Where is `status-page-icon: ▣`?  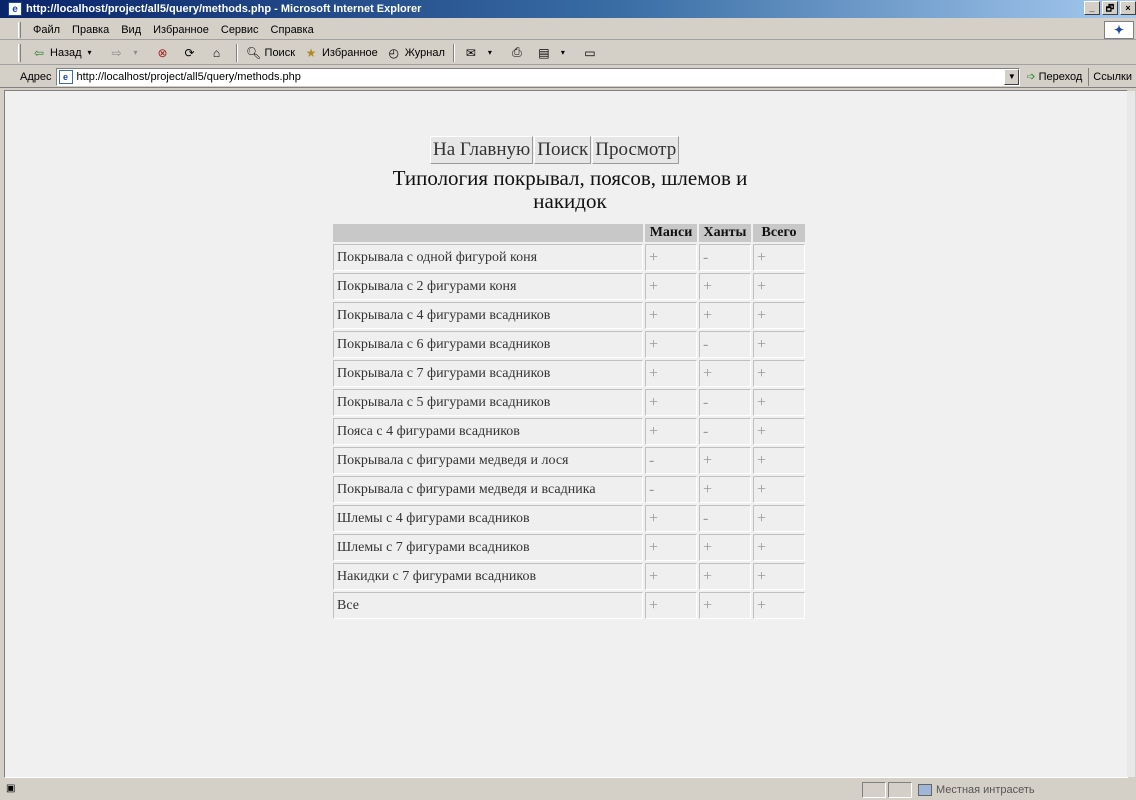 status-page-icon: ▣ is located at coordinates (11, 788).